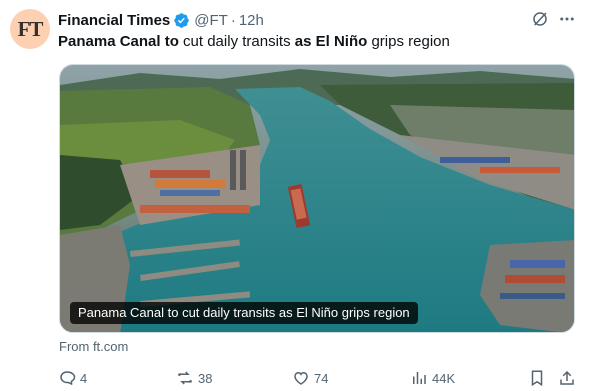 The width and height of the screenshot is (593, 391). I want to click on tweet-timestamp: 12h, so click(251, 20).